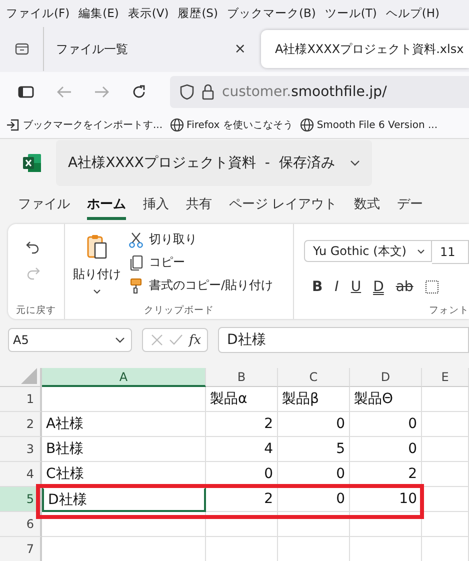 The image size is (469, 561). What do you see at coordinates (410, 205) in the screenshot?
I see `ribbon-tab: デー` at bounding box center [410, 205].